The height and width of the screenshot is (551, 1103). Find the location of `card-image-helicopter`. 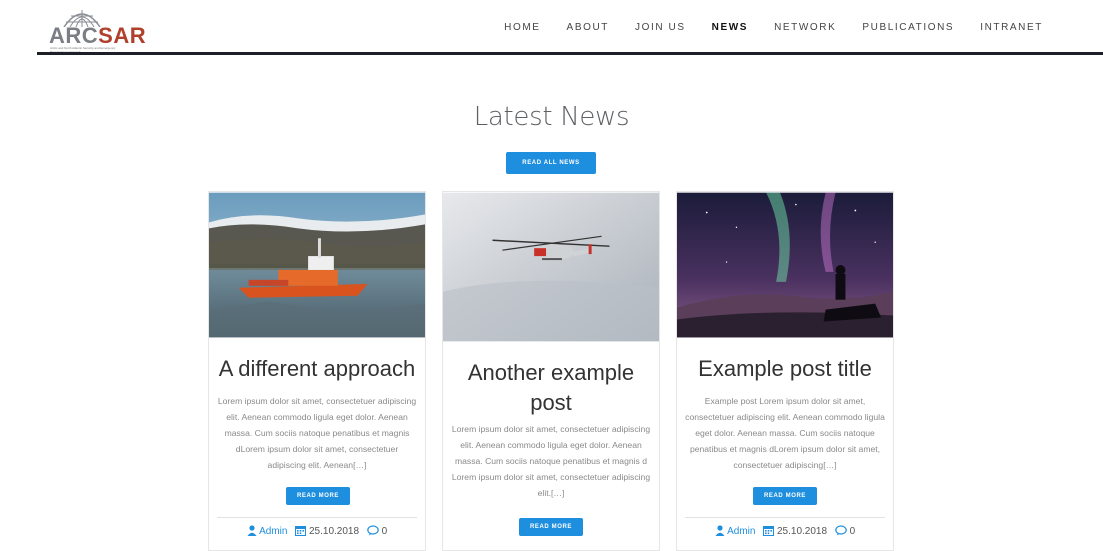

card-image-helicopter is located at coordinates (551, 267).